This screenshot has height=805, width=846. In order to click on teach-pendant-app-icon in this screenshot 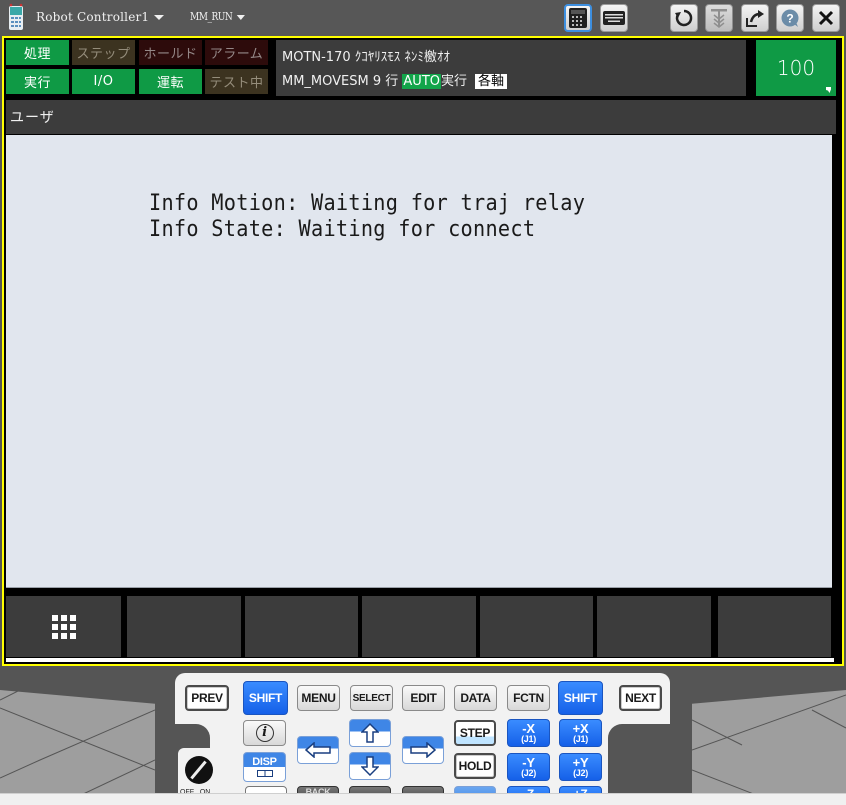, I will do `click(16, 16)`.